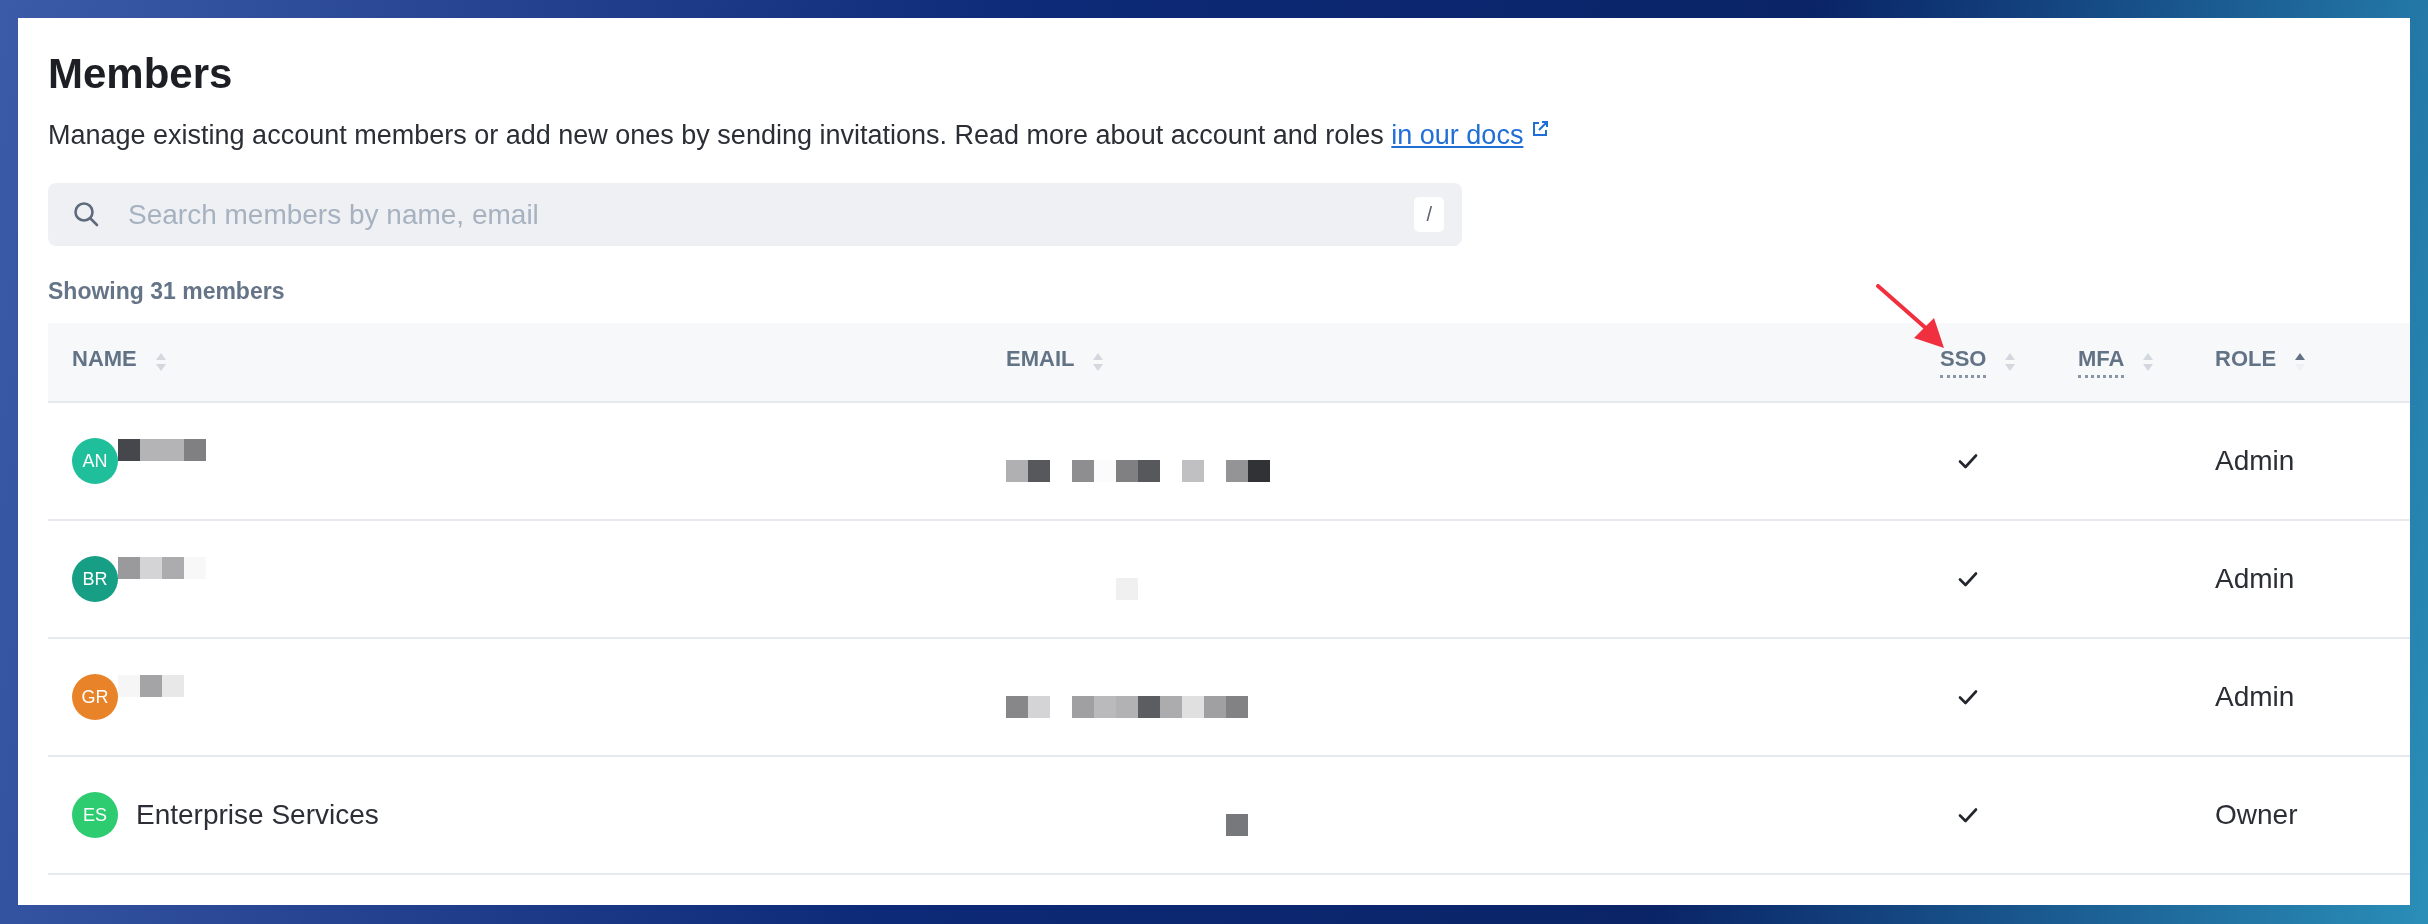 The height and width of the screenshot is (924, 2428). Describe the element at coordinates (104, 362) in the screenshot. I see `column-header: NAME` at that location.